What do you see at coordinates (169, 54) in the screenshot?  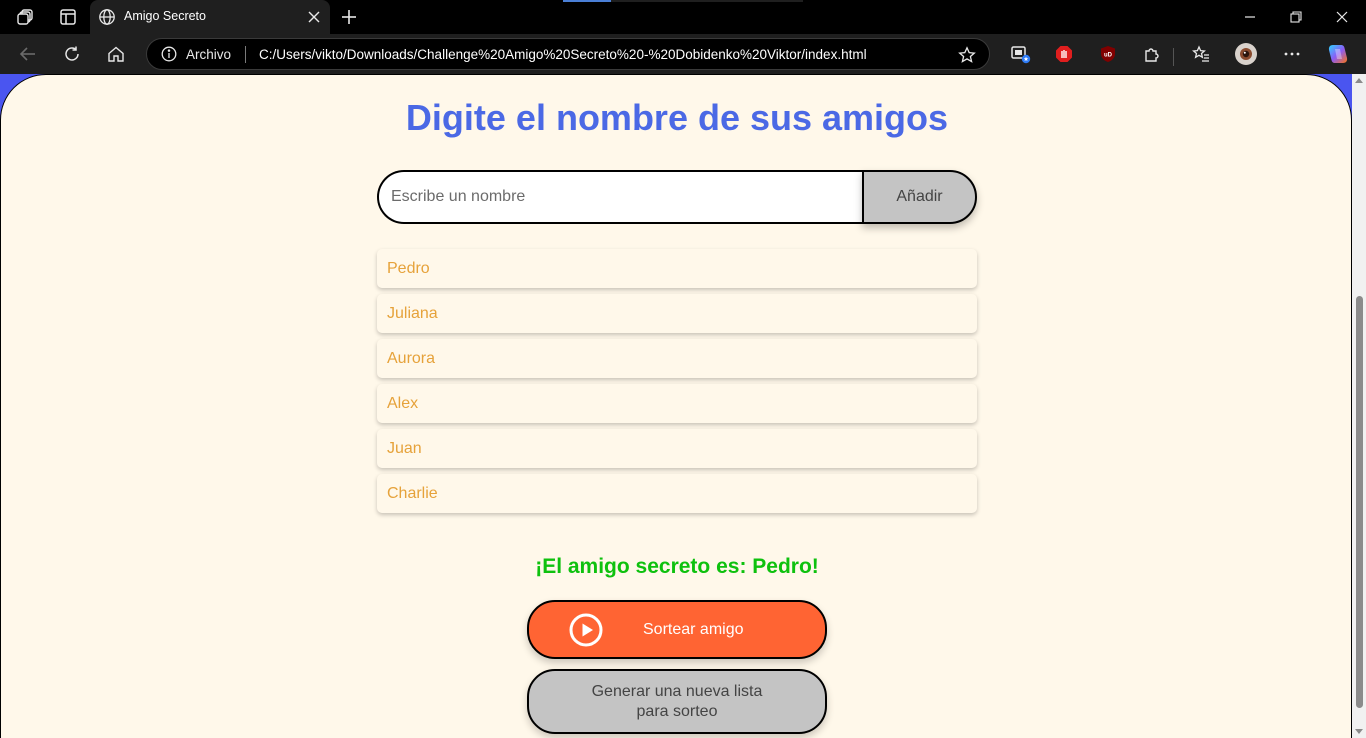 I see `info-icon` at bounding box center [169, 54].